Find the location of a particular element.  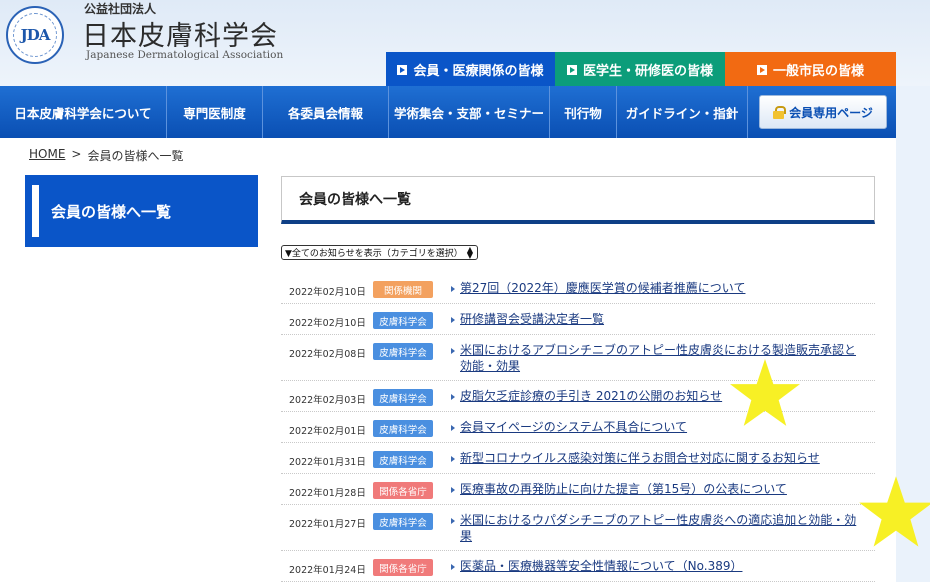

nav-item-guidelines: ガイドライン・指針 is located at coordinates (682, 112).